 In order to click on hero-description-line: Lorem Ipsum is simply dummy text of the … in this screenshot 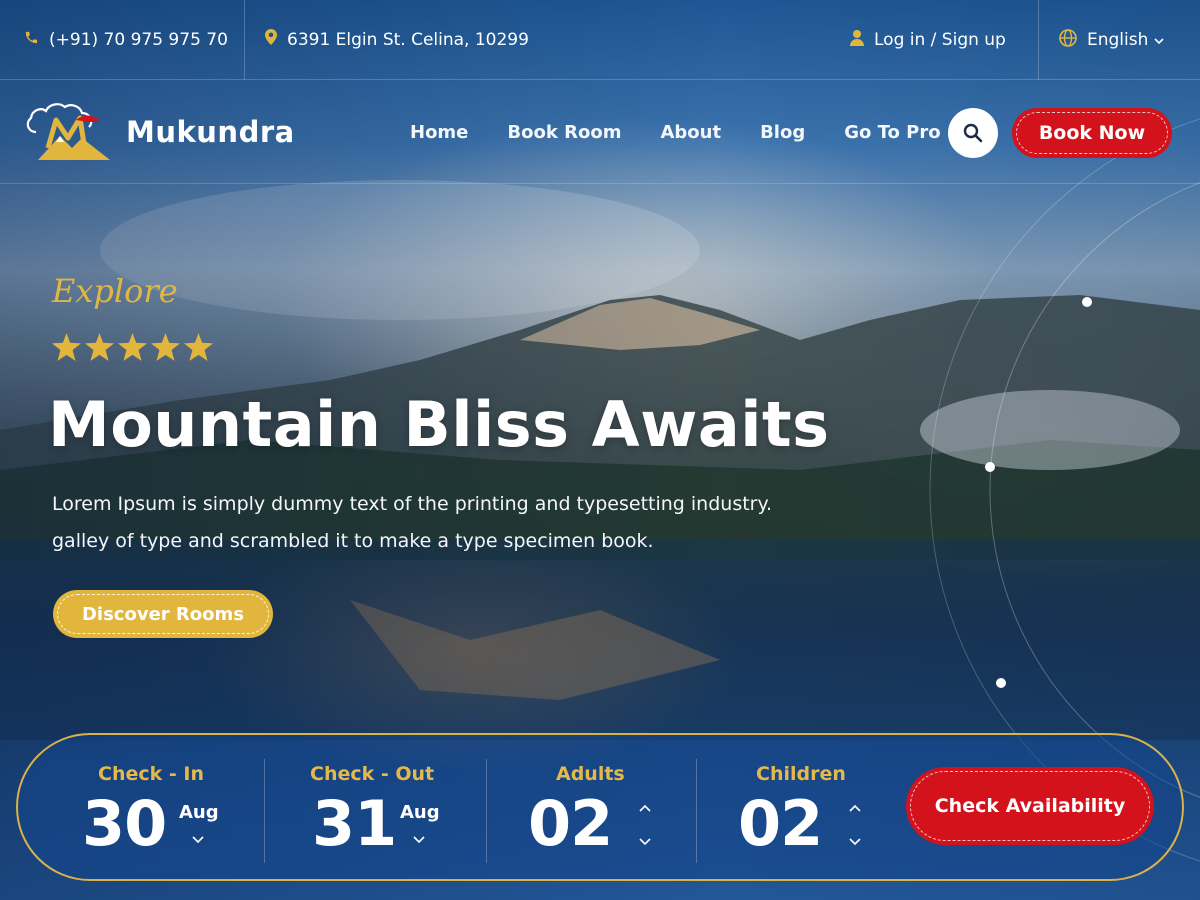, I will do `click(412, 504)`.